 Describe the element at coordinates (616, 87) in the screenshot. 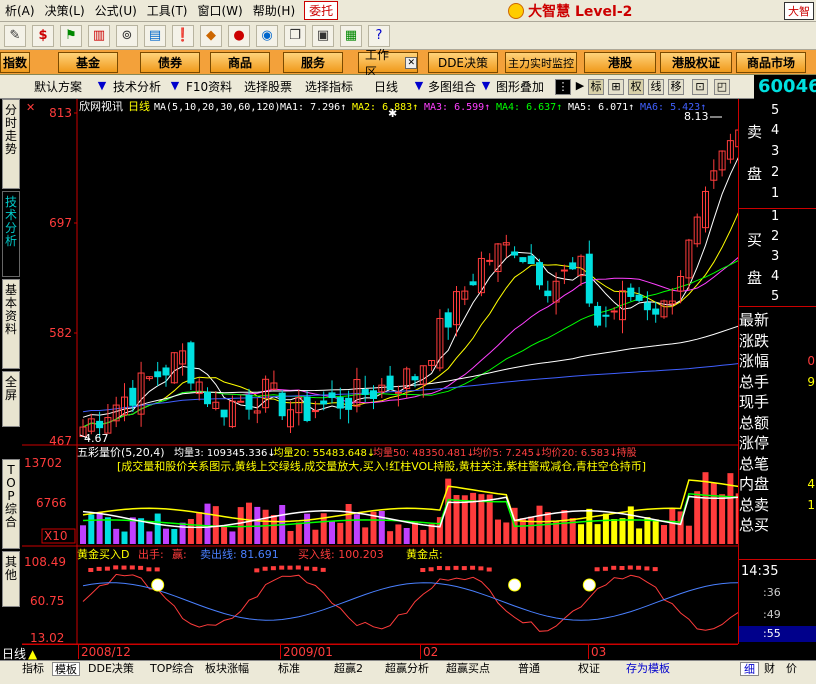

I see `crosshair-icon: ⊞` at that location.